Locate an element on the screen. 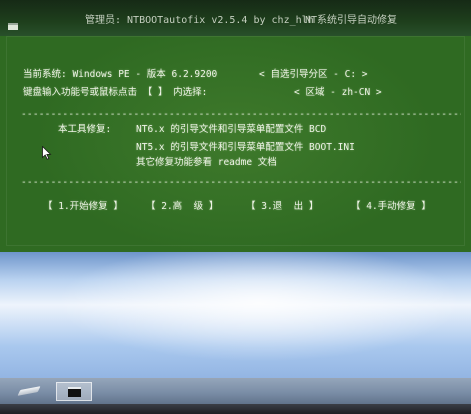  exit-option: 【 3.退 出 】 is located at coordinates (282, 207).